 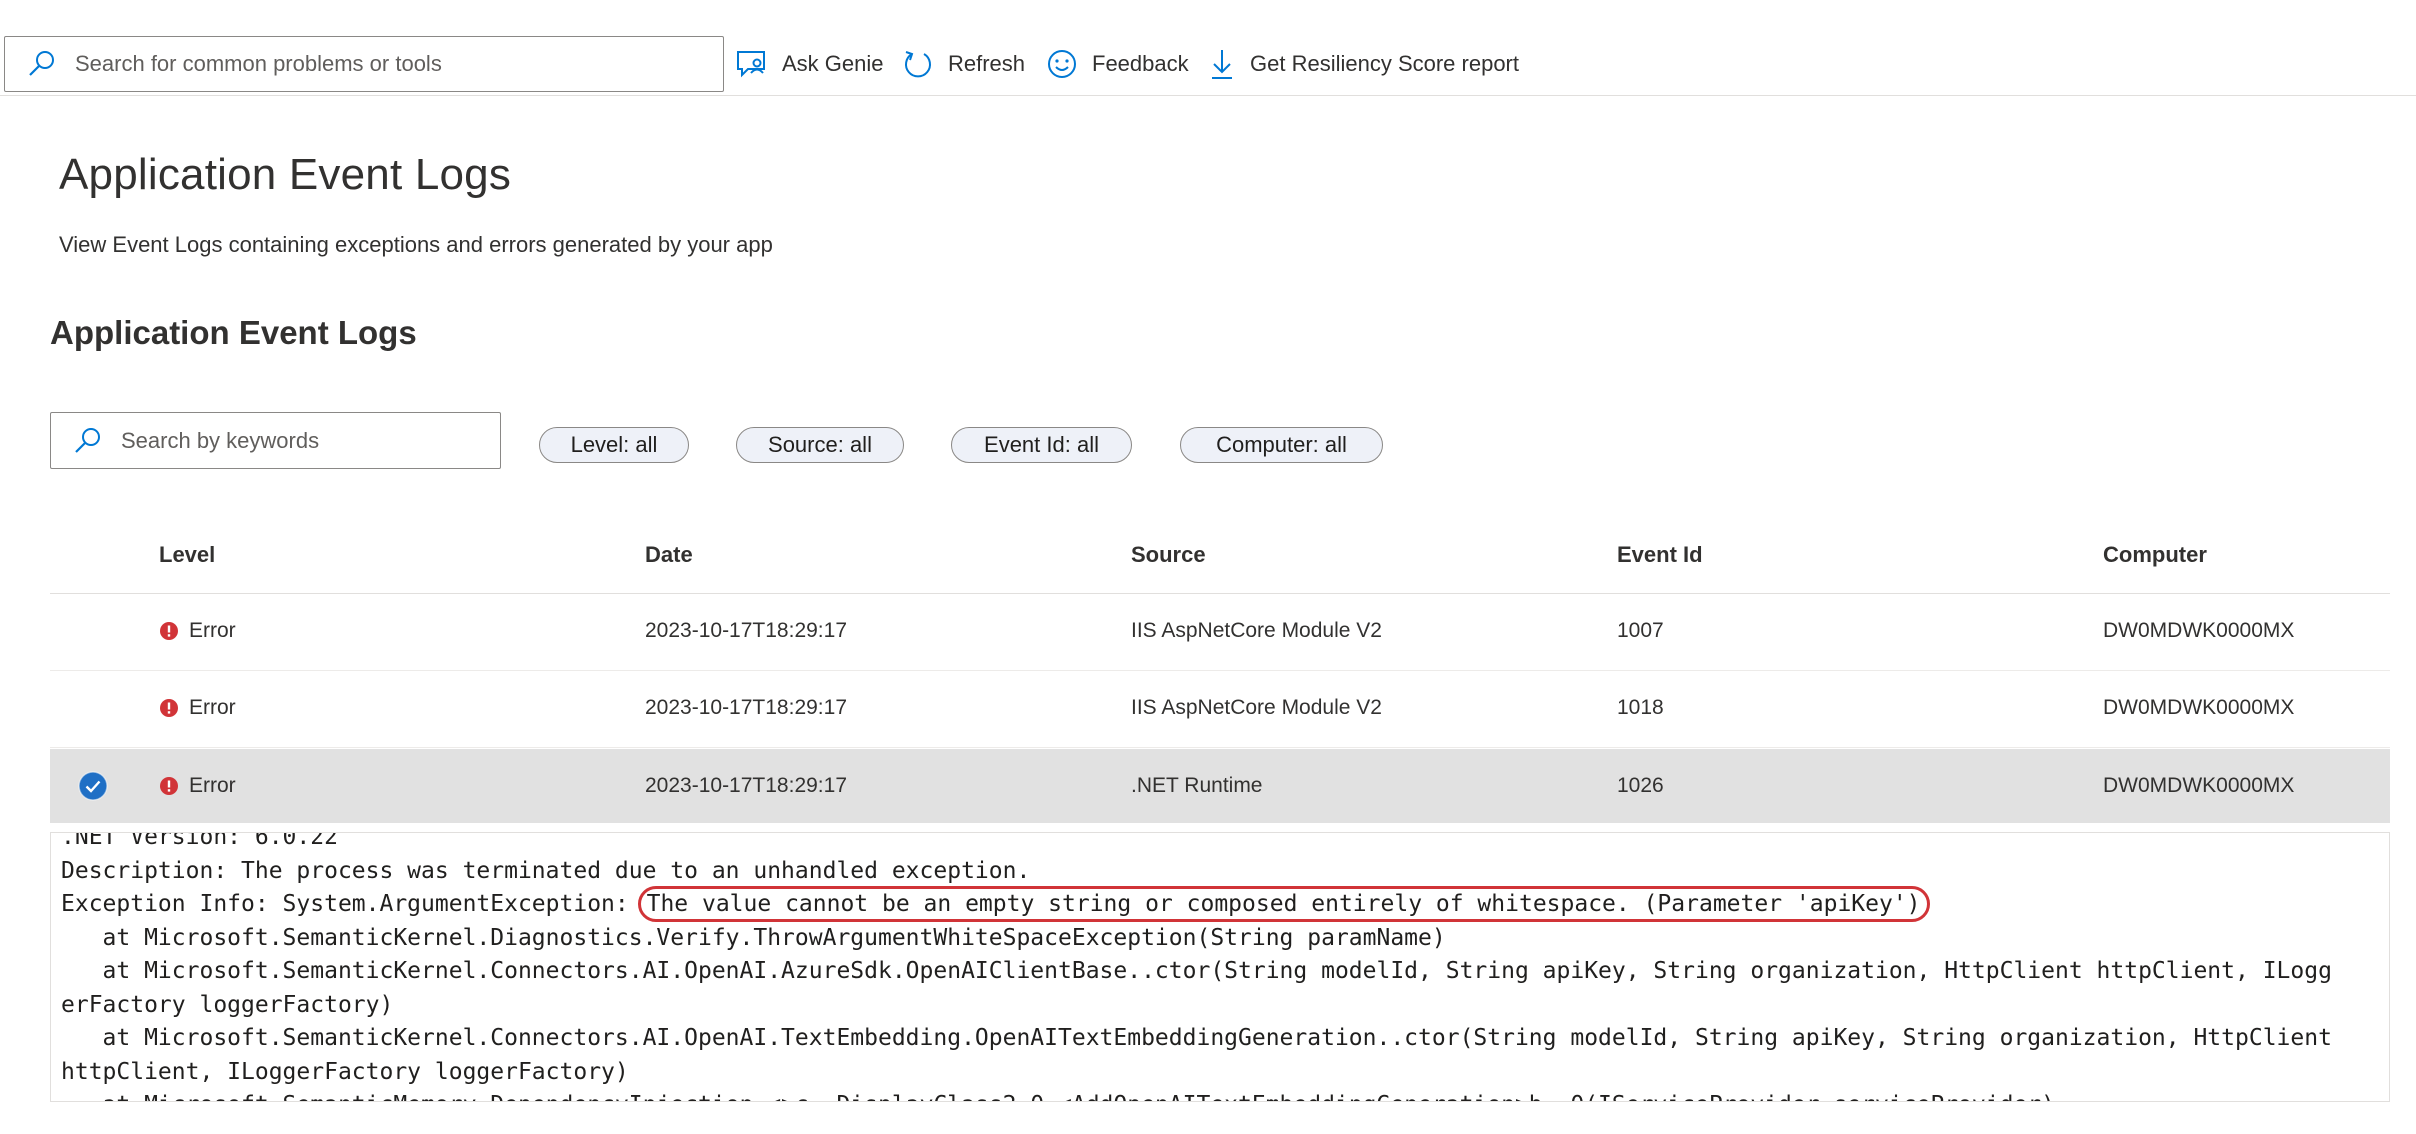 What do you see at coordinates (258, 63) in the screenshot?
I see `top-search-placeholder: Search for common problems or tools` at bounding box center [258, 63].